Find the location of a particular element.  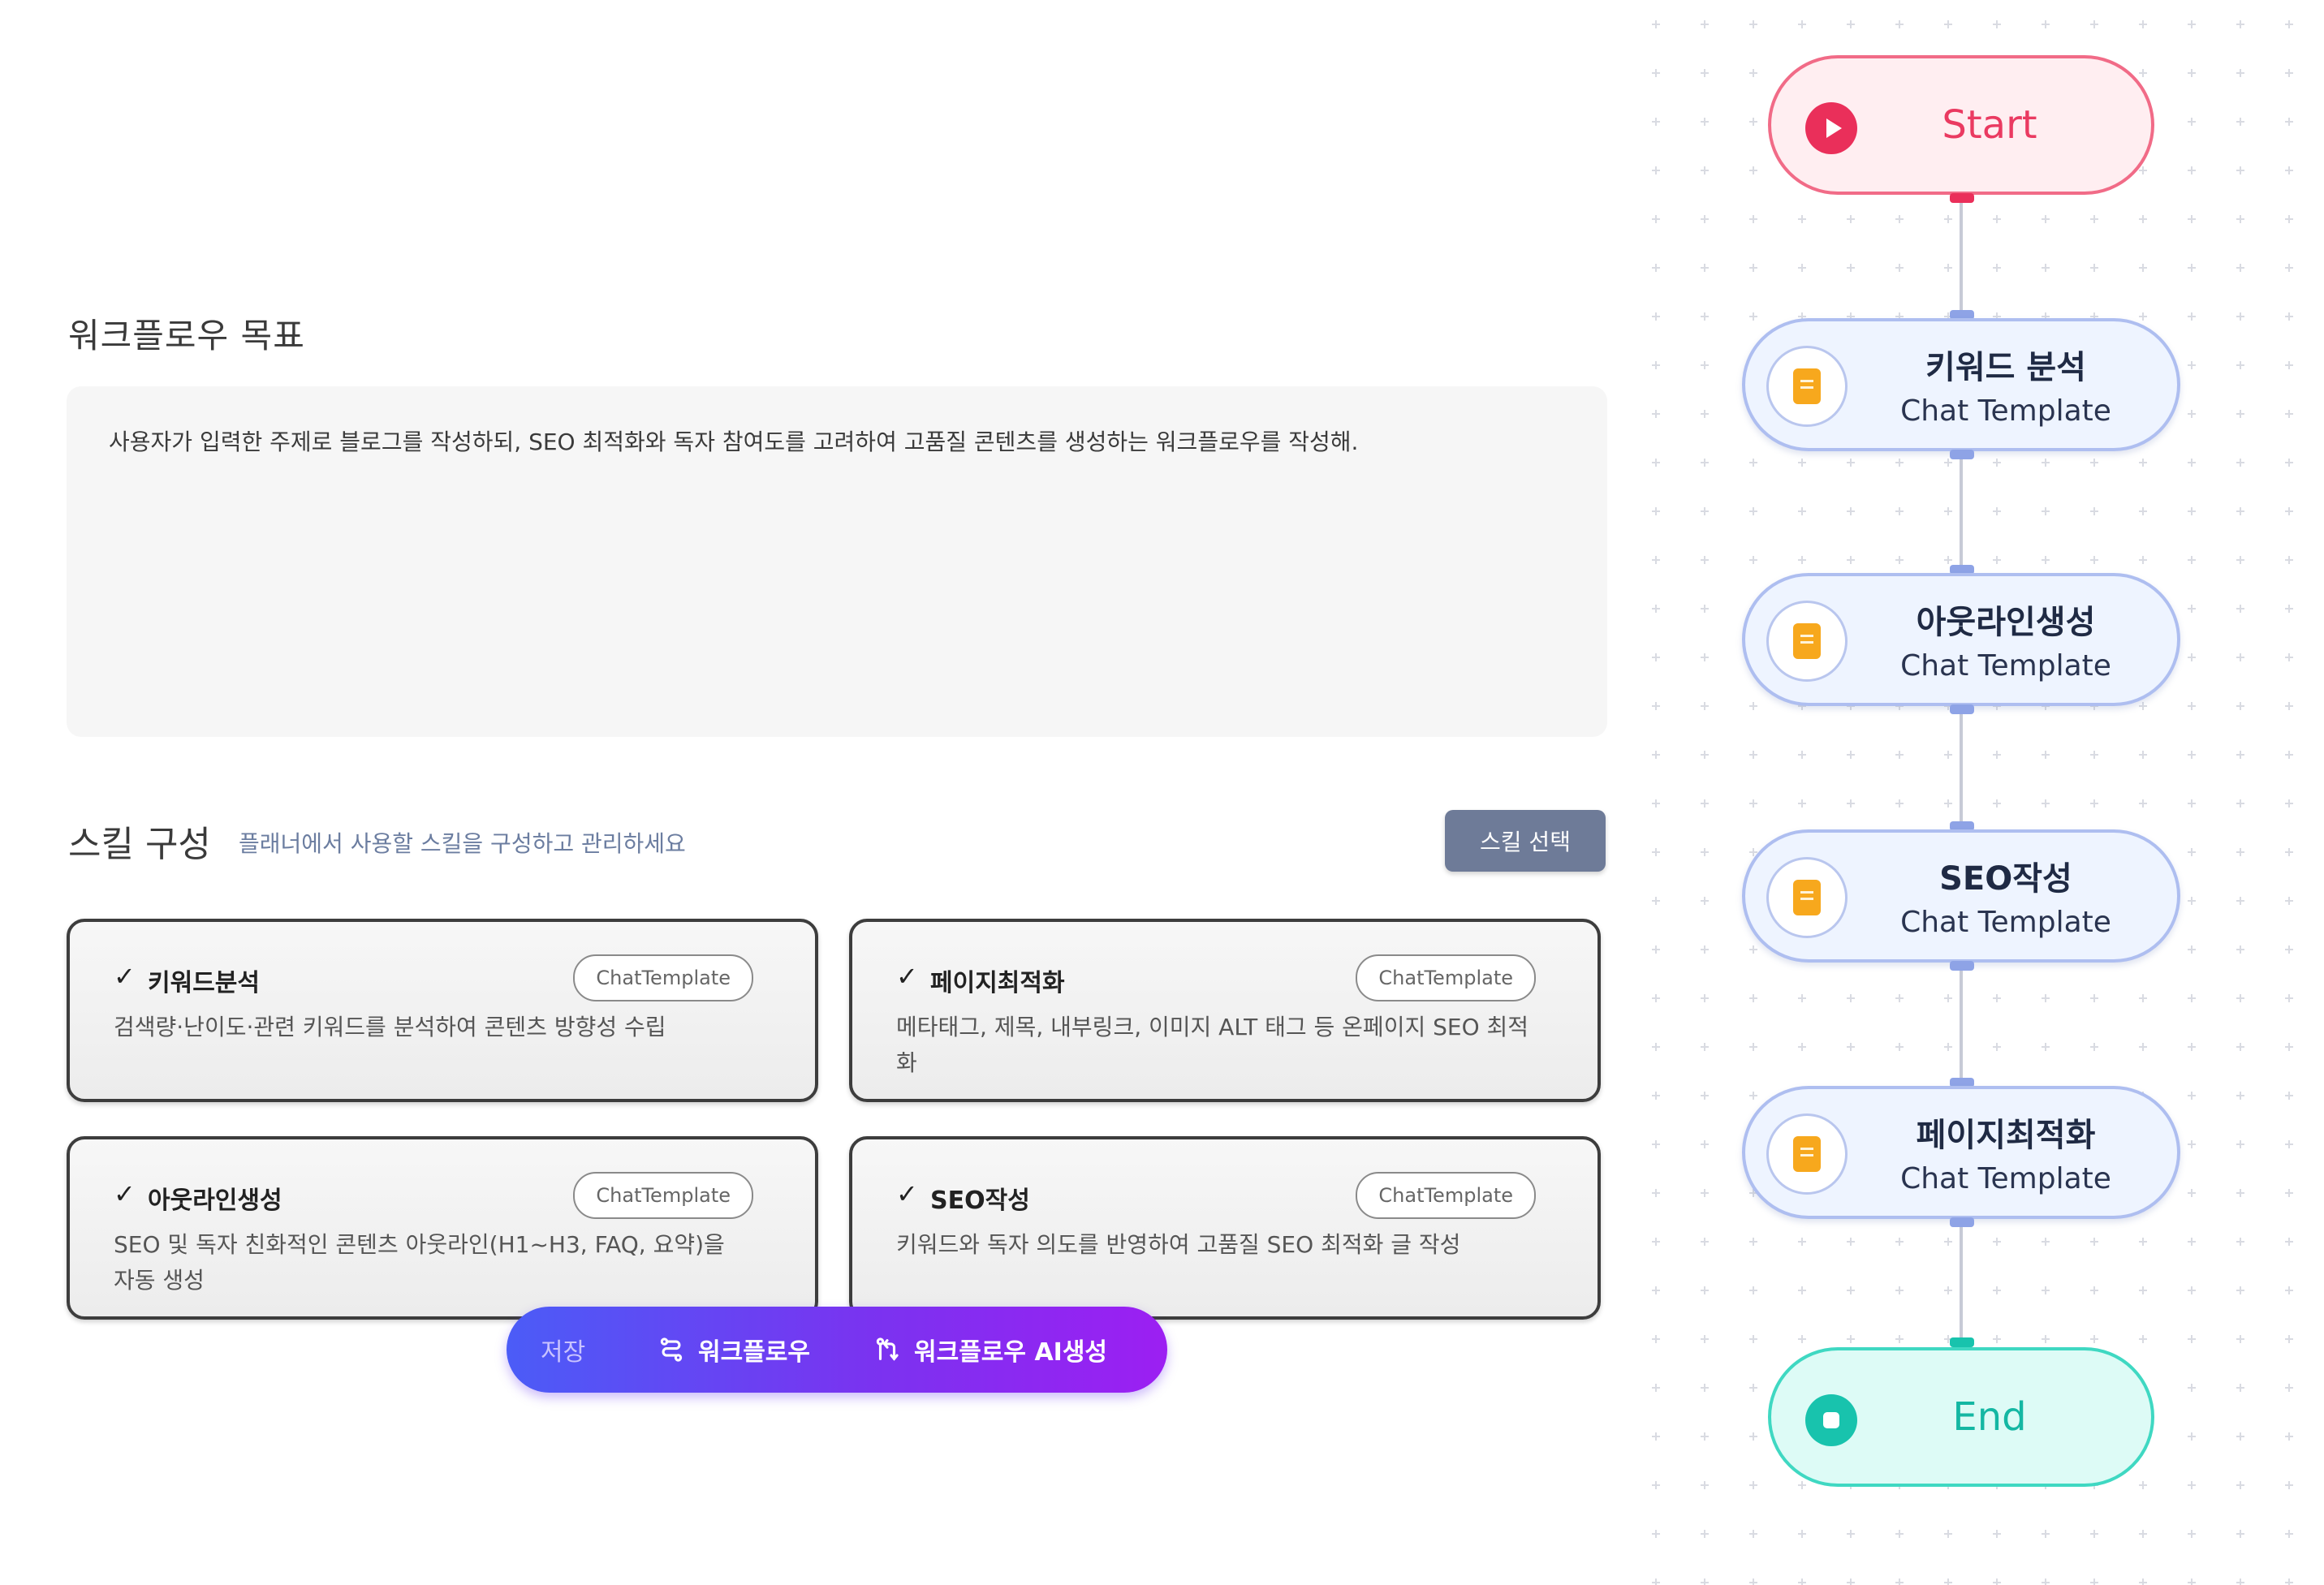

end-node-label: End is located at coordinates (1989, 1417).